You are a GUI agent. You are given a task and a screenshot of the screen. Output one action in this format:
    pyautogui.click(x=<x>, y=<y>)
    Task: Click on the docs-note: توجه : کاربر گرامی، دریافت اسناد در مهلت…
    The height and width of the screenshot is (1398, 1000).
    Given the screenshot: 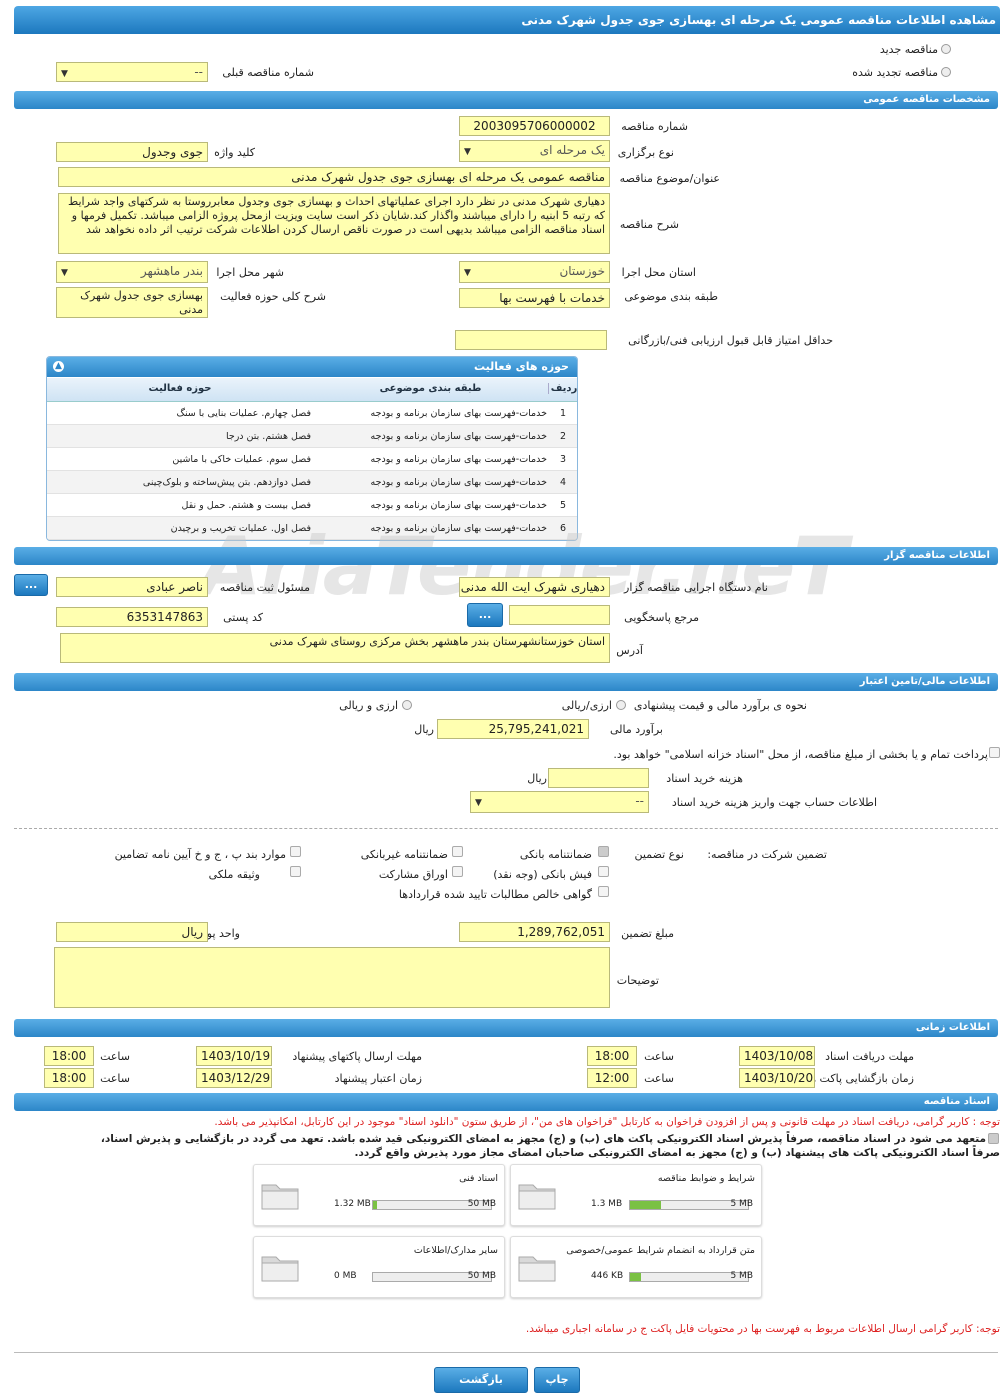 What is the action you would take?
    pyautogui.click(x=607, y=1122)
    